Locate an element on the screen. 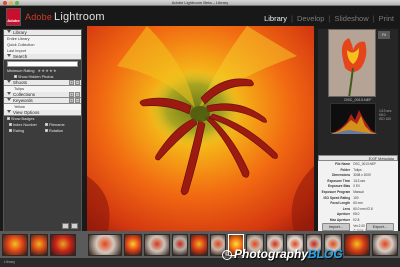 The image size is (400, 267). badge-option-rotation: Rotation is located at coordinates (63, 131).